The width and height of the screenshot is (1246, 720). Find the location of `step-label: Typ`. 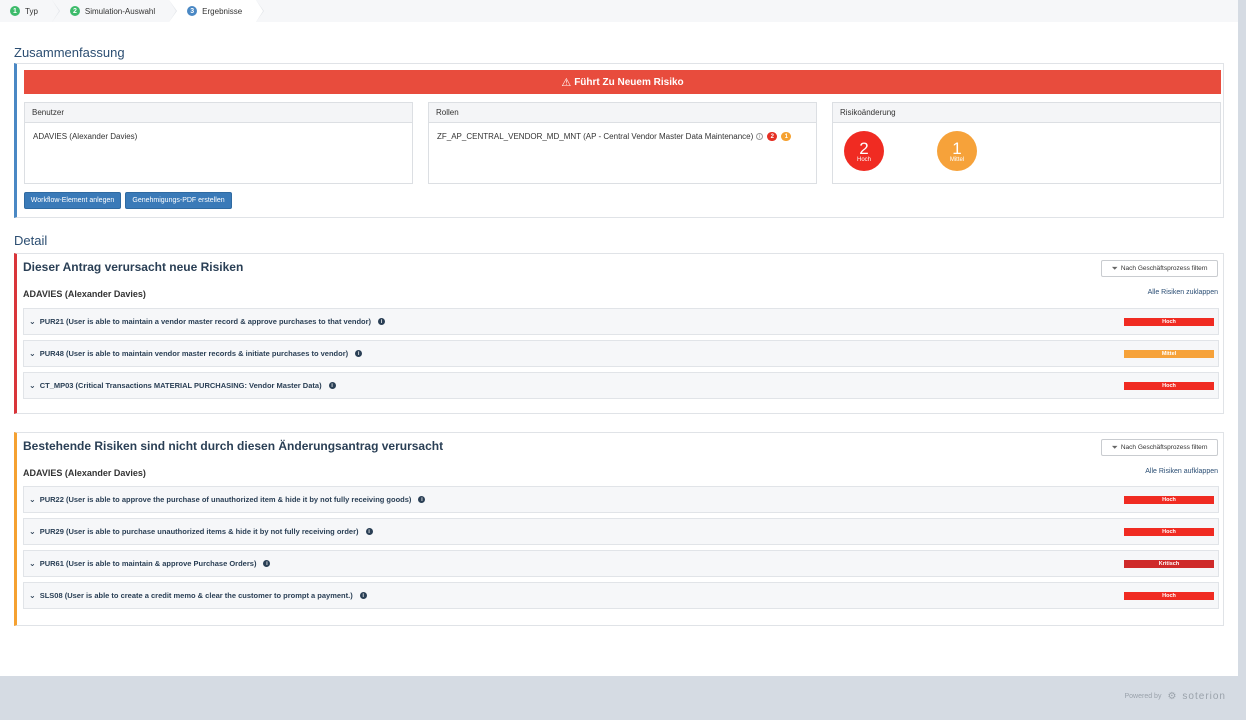

step-label: Typ is located at coordinates (31, 11).